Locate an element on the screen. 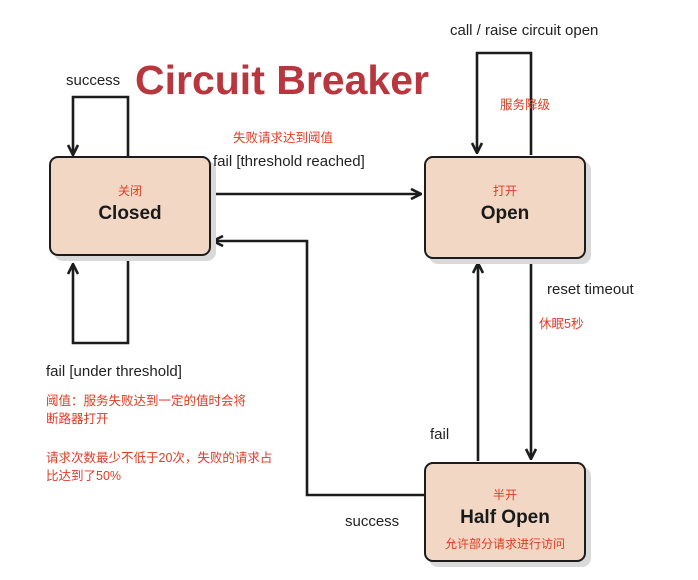 Image resolution: width=698 pixels, height=580 pixels. open-self-cn-label: 服务降级 is located at coordinates (525, 105).